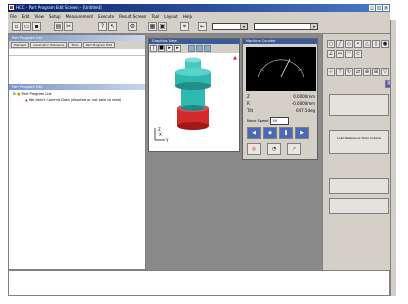  I want to click on distance-tool-icon: ↔, so click(340, 54).